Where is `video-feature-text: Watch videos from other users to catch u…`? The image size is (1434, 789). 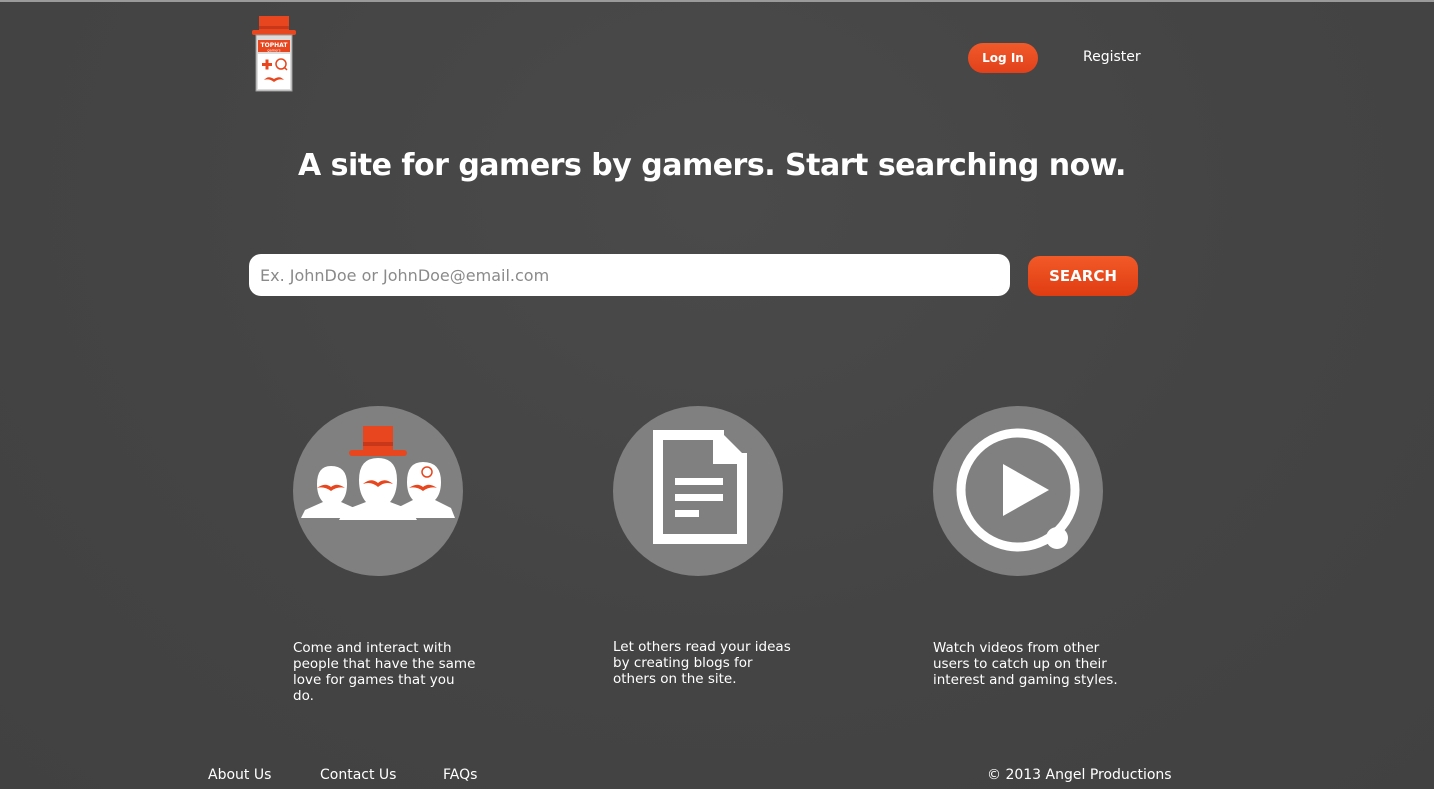 video-feature-text: Watch videos from other users to catch u… is located at coordinates (1025, 664).